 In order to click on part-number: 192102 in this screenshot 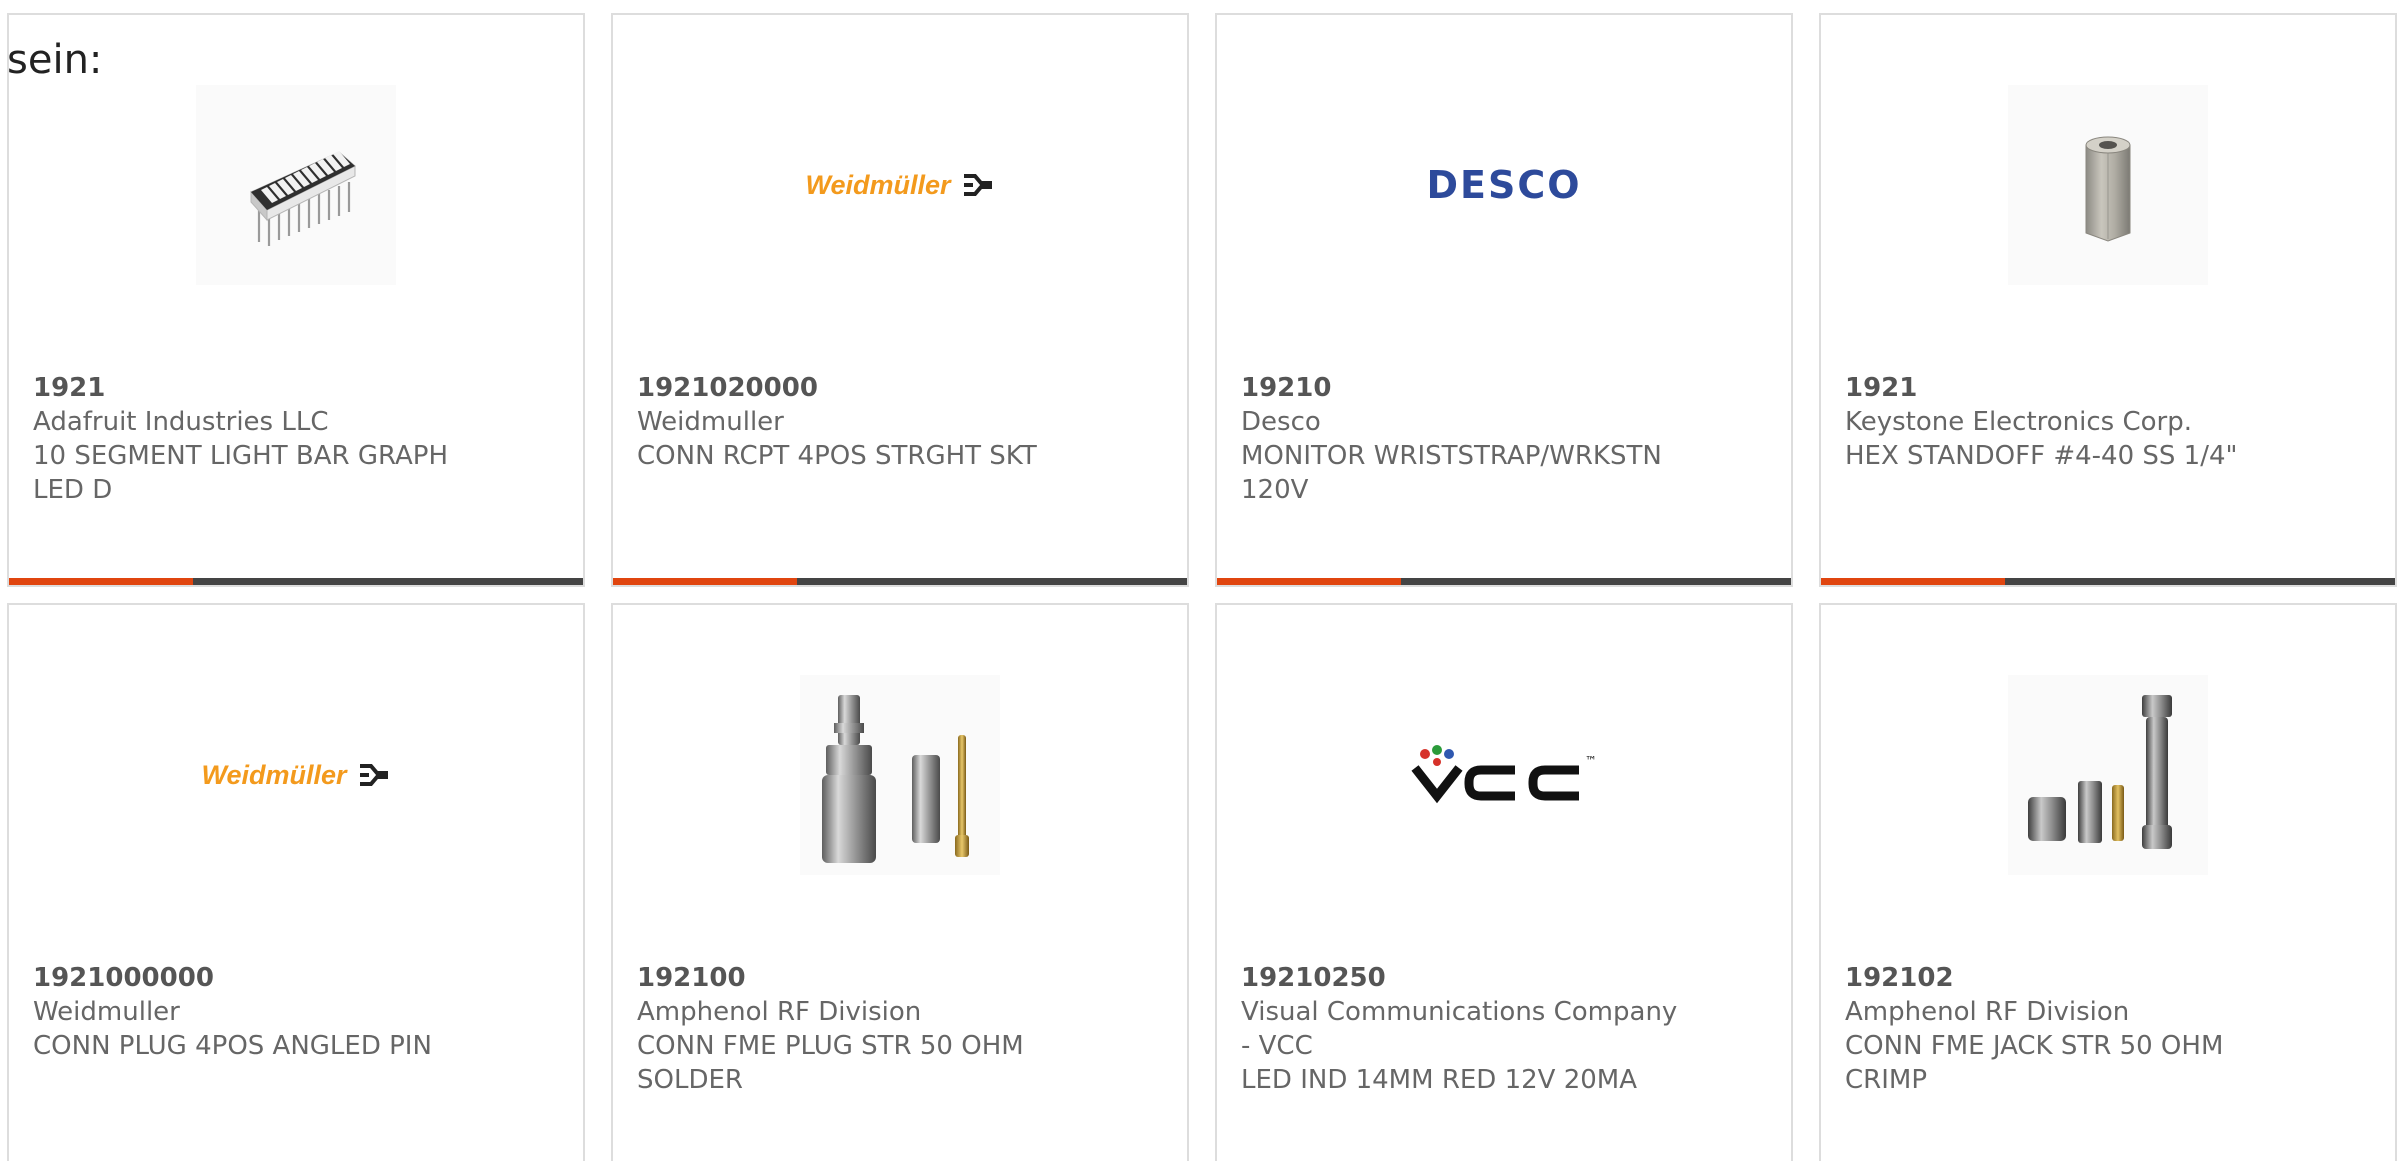, I will do `click(2100, 978)`.